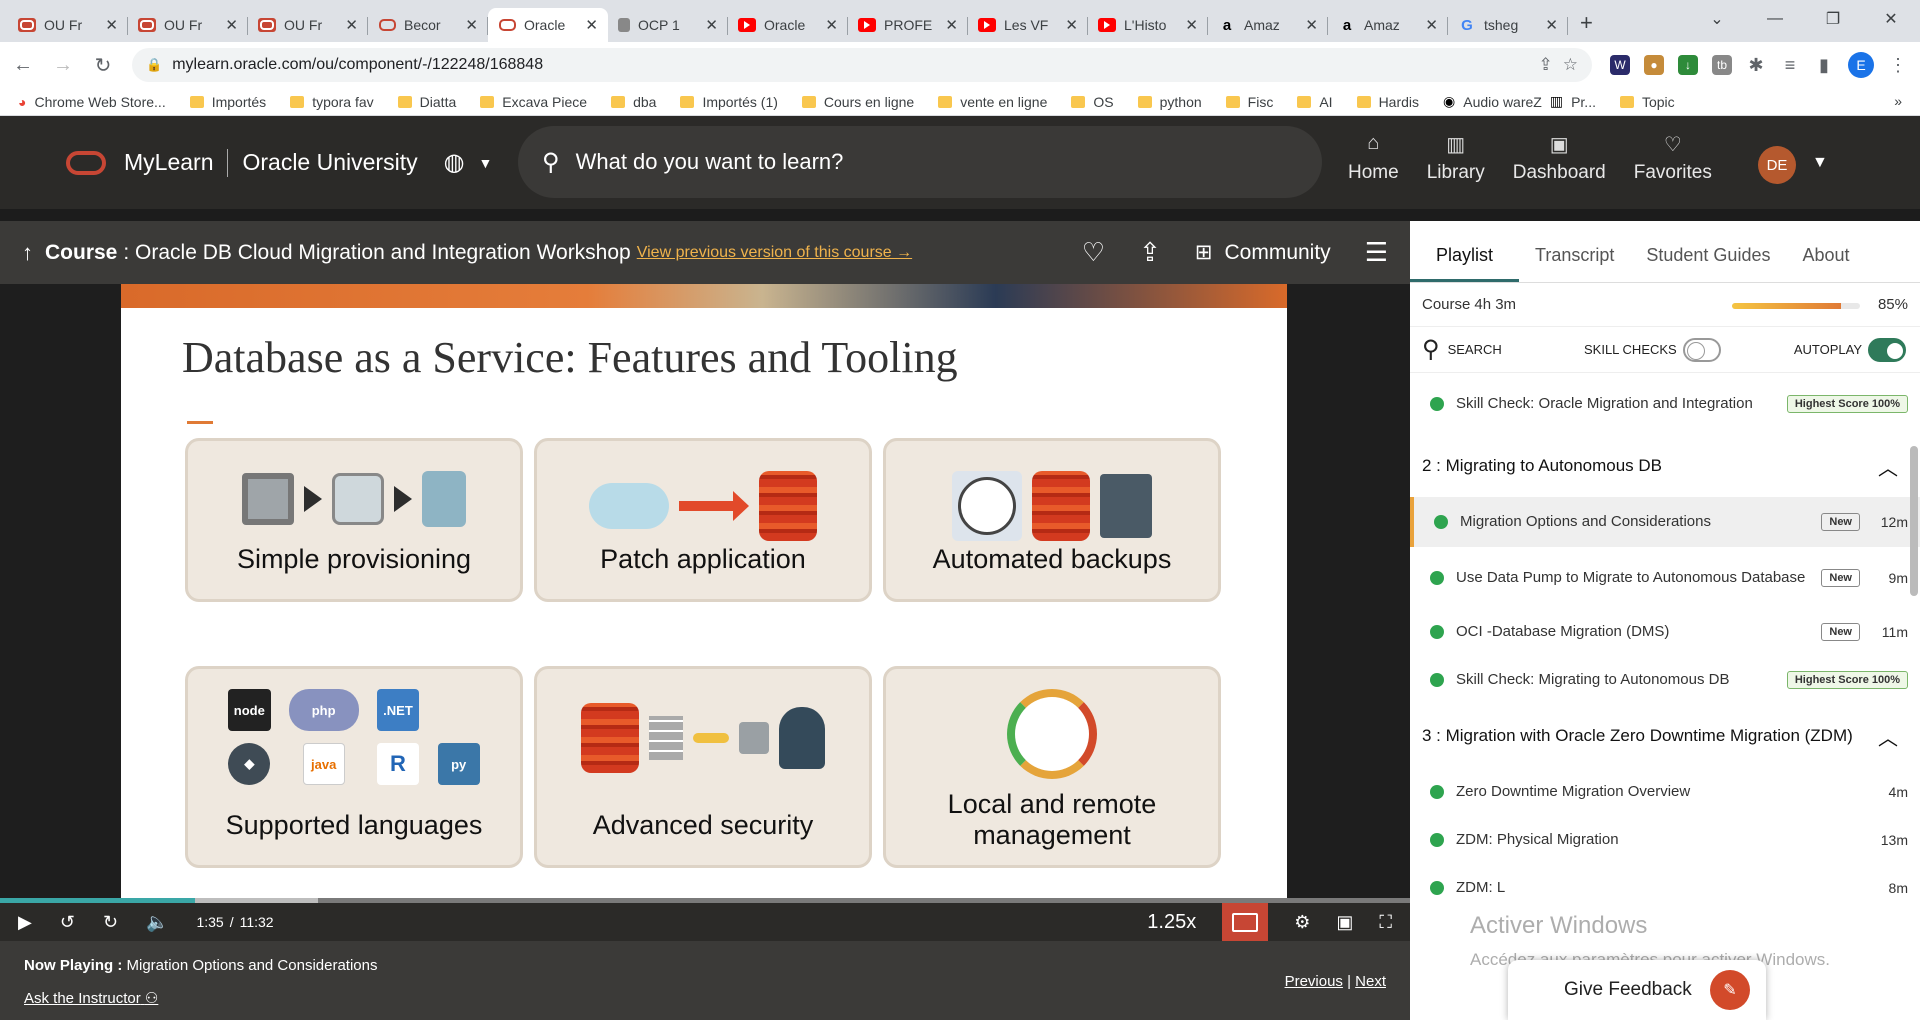 This screenshot has height=1020, width=1920. What do you see at coordinates (67, 922) in the screenshot?
I see `rewind-10-icon: ↺` at bounding box center [67, 922].